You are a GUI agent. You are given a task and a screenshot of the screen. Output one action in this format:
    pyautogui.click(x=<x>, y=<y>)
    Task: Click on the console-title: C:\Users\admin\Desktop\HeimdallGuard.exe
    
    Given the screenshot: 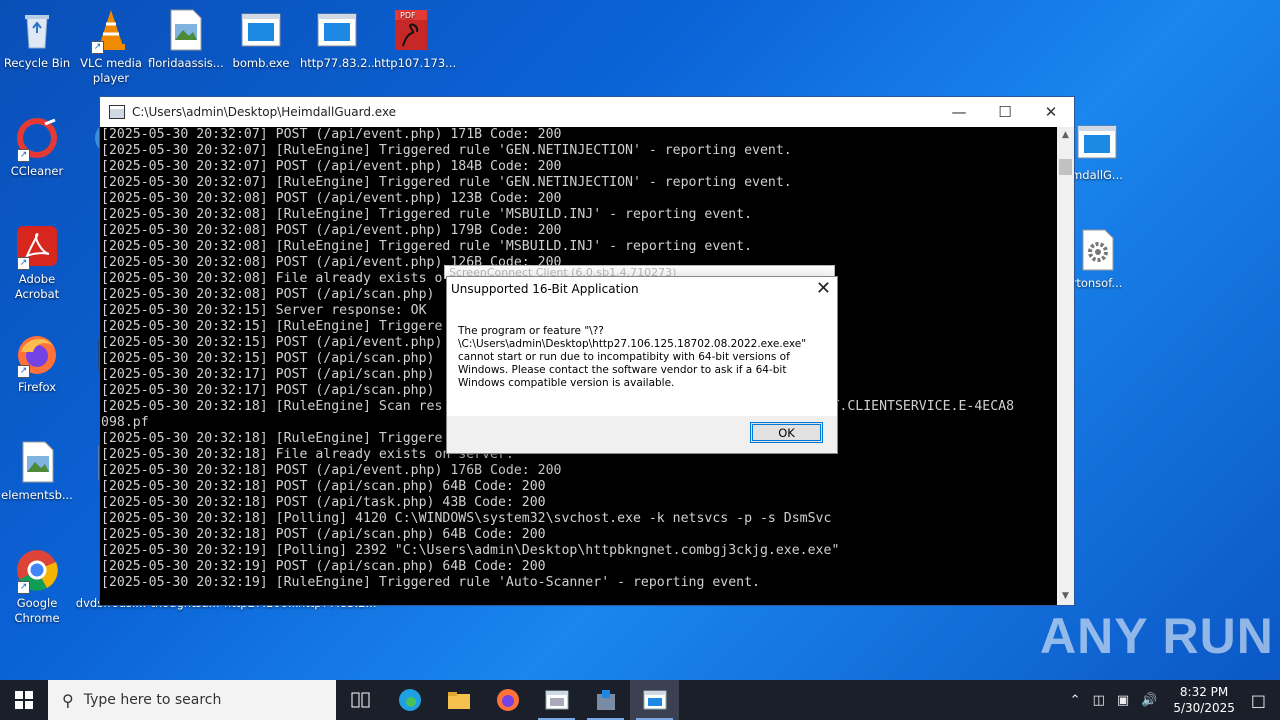 What is the action you would take?
    pyautogui.click(x=264, y=112)
    